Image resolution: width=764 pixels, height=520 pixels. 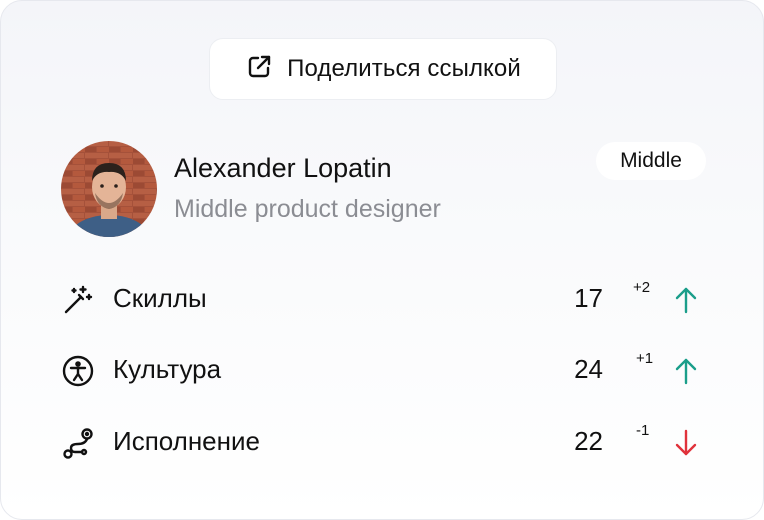 What do you see at coordinates (160, 298) in the screenshot?
I see `metric-label: Скиллы` at bounding box center [160, 298].